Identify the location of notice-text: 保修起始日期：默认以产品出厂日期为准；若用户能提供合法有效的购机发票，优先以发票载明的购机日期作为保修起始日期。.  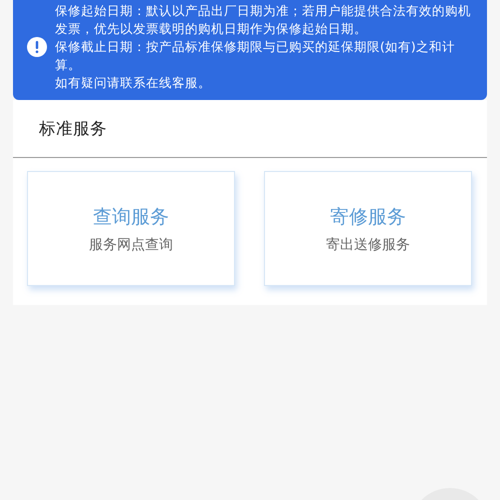
(263, 20).